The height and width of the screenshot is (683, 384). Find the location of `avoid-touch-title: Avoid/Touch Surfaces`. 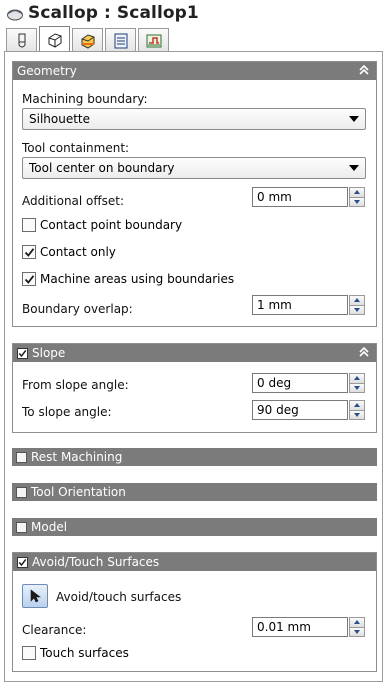

avoid-touch-title: Avoid/Touch Surfaces is located at coordinates (96, 562).